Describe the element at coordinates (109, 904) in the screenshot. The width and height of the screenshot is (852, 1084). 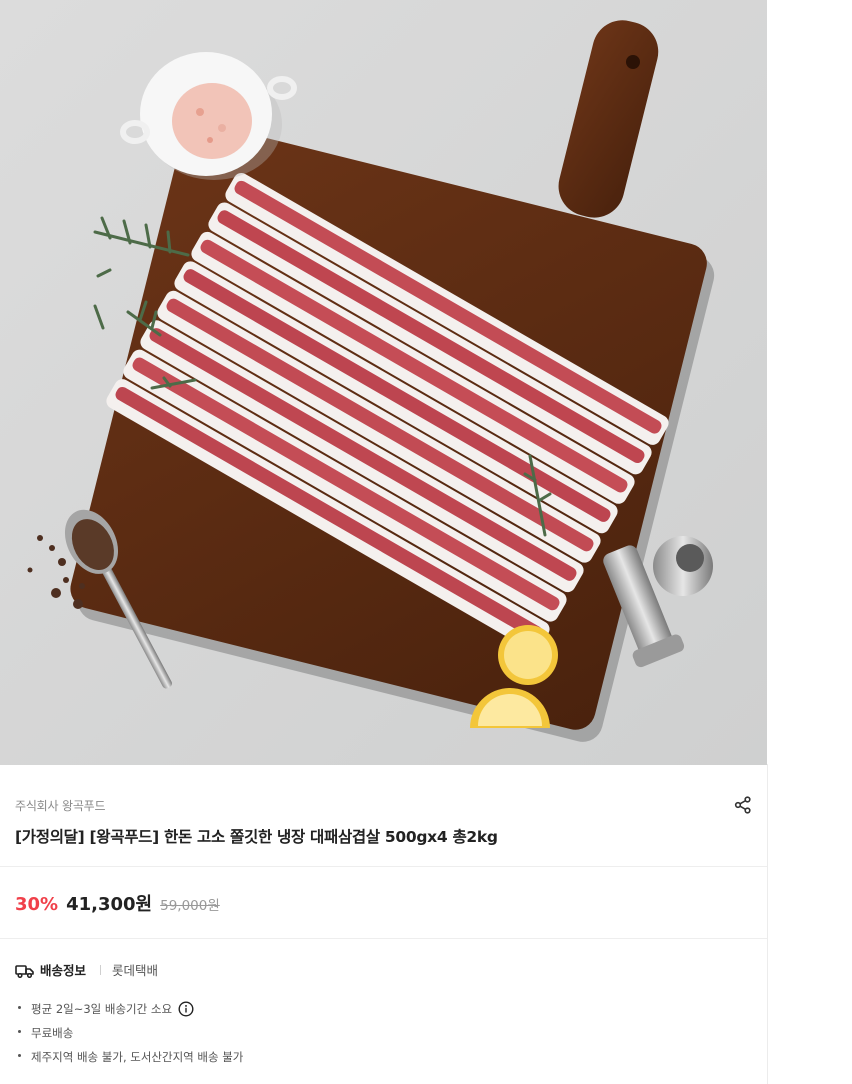
I see `sale-price: 41,300원` at that location.